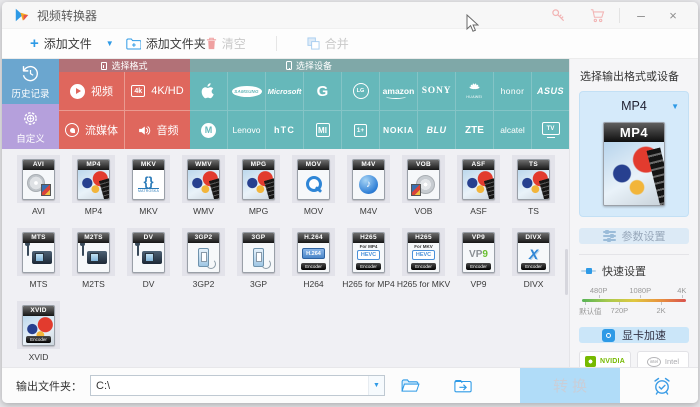 Image resolution: width=700 pixels, height=407 pixels. What do you see at coordinates (635, 271) in the screenshot?
I see `quick-settings-header: 快速设置` at bounding box center [635, 271].